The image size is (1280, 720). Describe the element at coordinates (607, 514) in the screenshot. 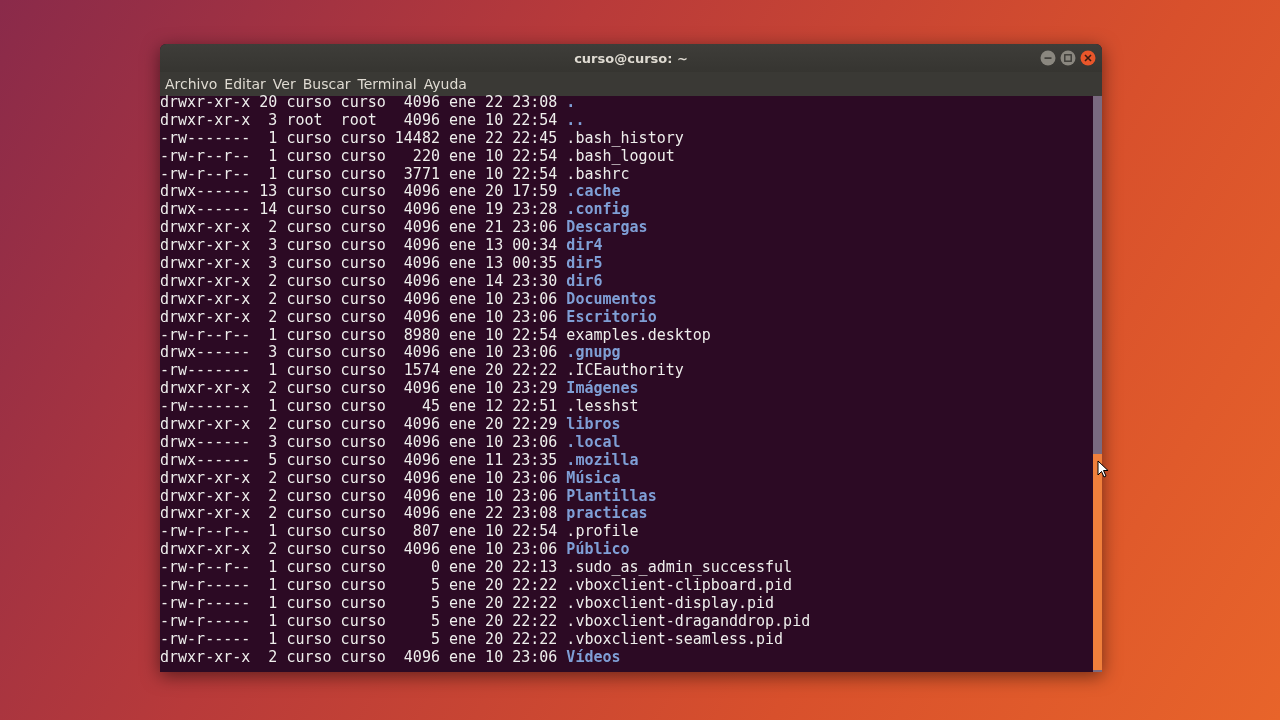

I see `file-name: practicas` at that location.